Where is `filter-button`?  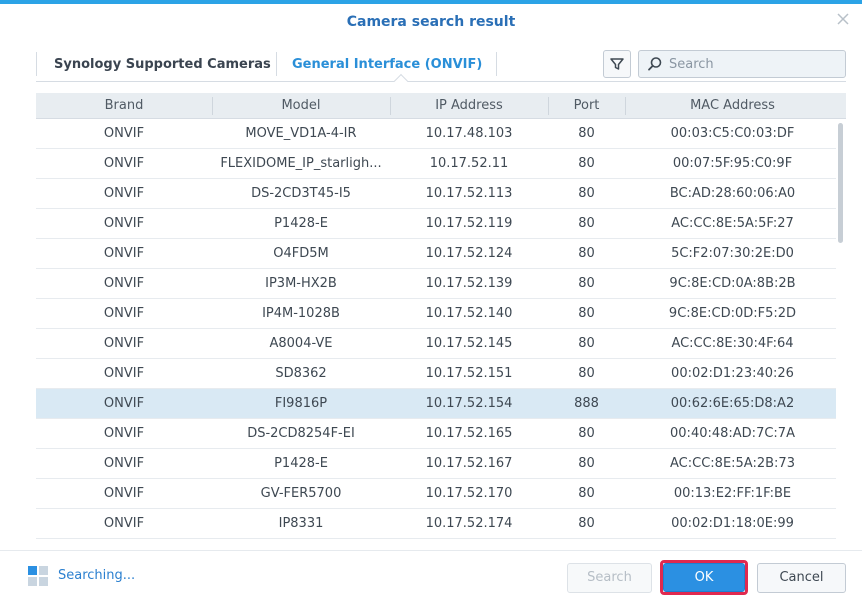
filter-button is located at coordinates (617, 64).